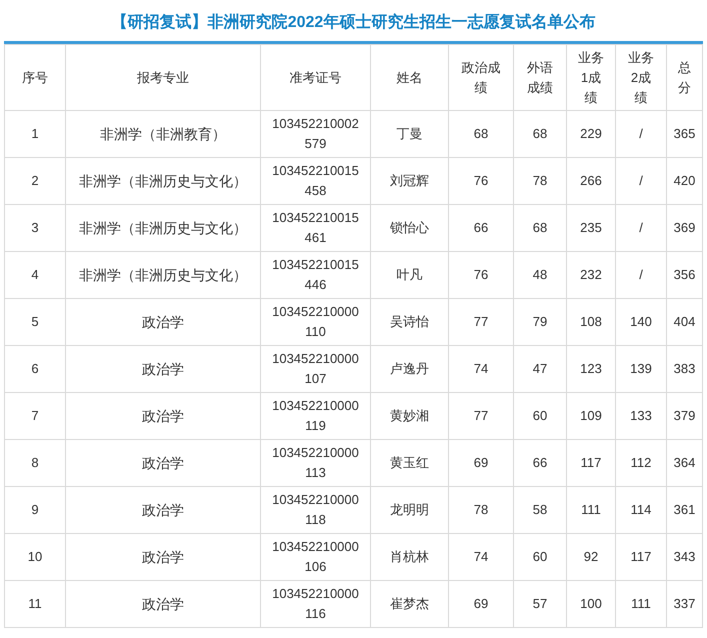 The image size is (707, 638). What do you see at coordinates (409, 510) in the screenshot?
I see `table-cell: 龙明明` at bounding box center [409, 510].